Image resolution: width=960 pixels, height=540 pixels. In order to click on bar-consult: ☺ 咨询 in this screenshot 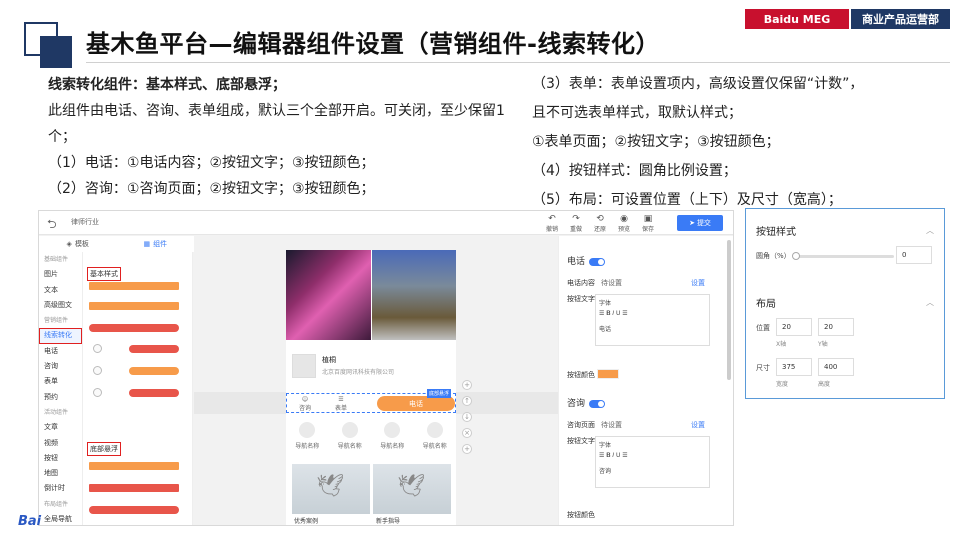, I will do `click(305, 404)`.